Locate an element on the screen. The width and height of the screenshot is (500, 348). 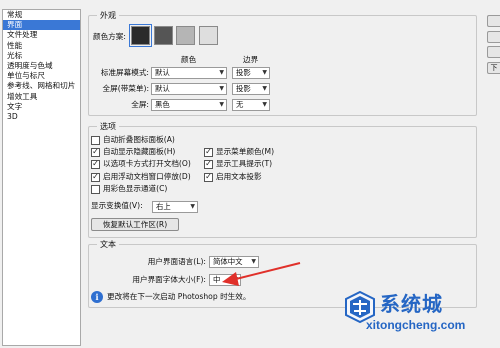
sidebar-item-3d: 3D is located at coordinates (41, 117).